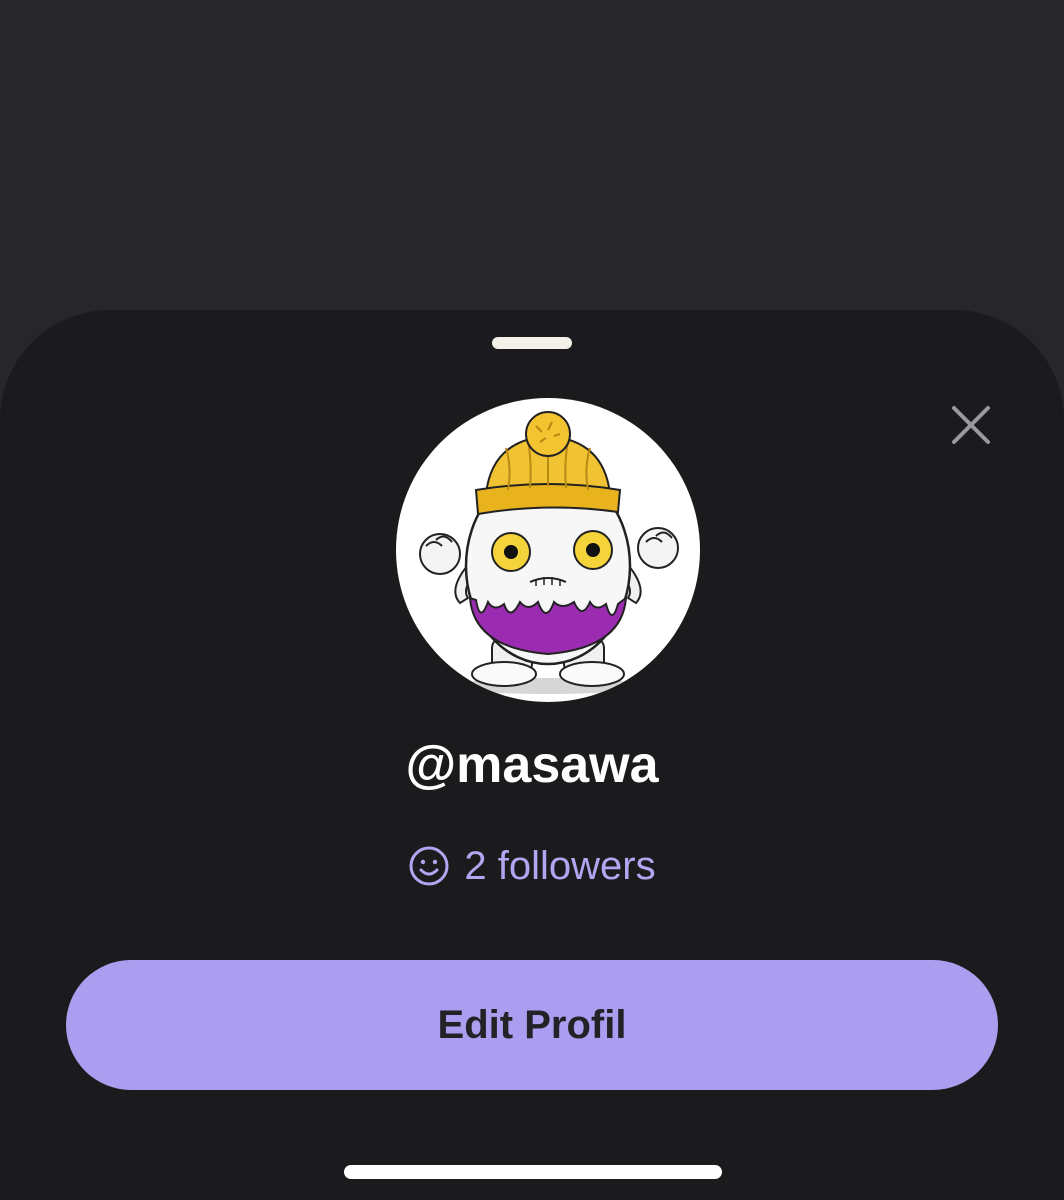 Image resolution: width=1064 pixels, height=1200 pixels. What do you see at coordinates (532, 765) in the screenshot?
I see `username-label: @masawa` at bounding box center [532, 765].